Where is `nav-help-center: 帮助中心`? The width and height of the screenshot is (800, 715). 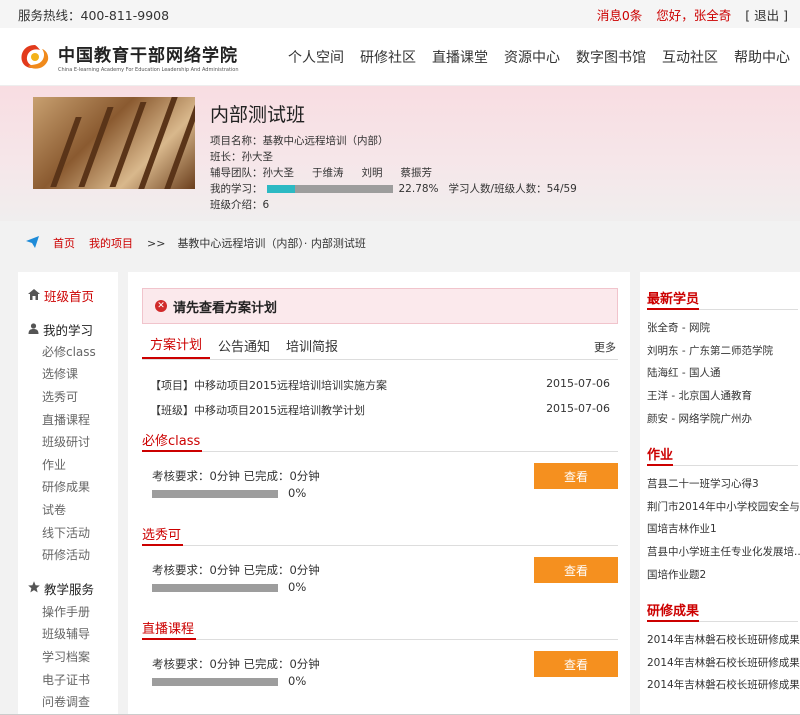
nav-help-center: 帮助中心 is located at coordinates (762, 57).